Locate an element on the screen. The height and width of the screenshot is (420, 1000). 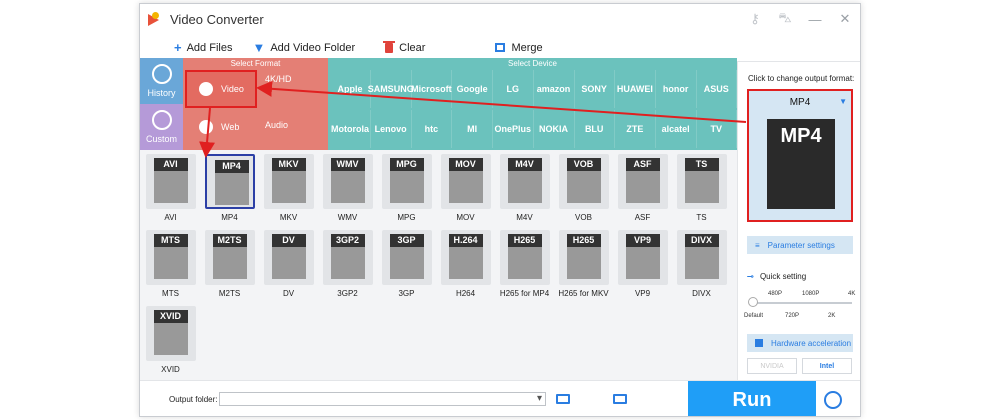
format-tag: H.264 is located at coordinates (465, 240).